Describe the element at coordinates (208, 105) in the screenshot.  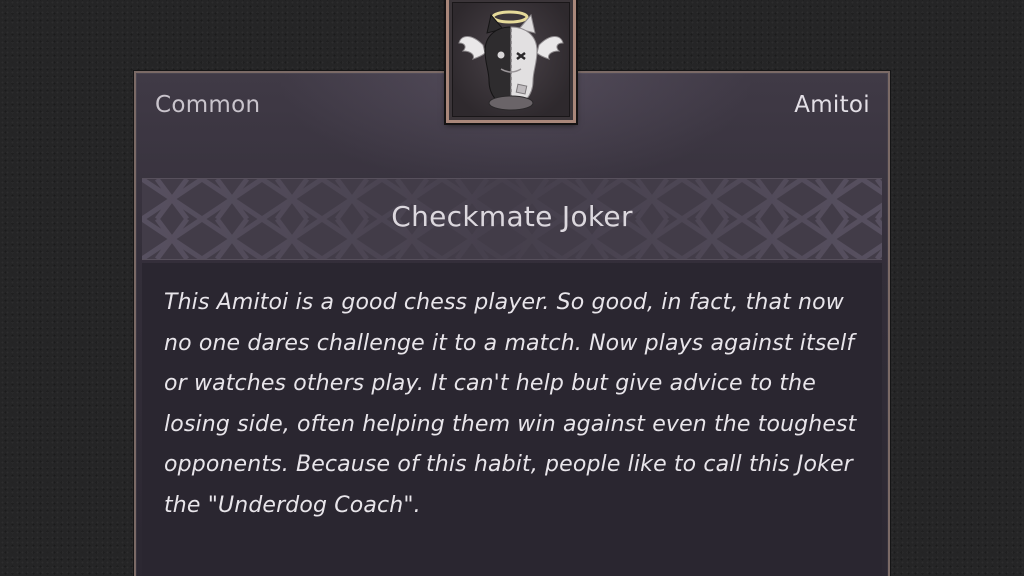
I see `rarity-label: Common` at that location.